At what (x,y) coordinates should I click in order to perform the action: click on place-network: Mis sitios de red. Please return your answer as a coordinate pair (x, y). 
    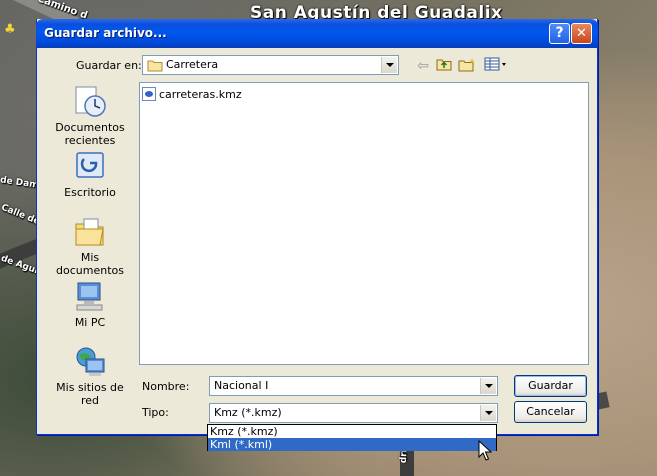
    Looking at the image, I should click on (90, 376).